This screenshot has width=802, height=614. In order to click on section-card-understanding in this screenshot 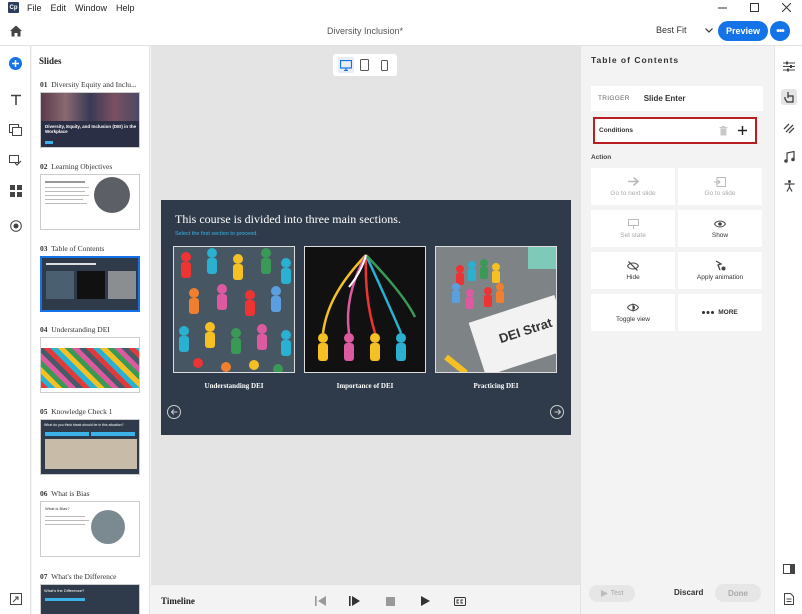, I will do `click(234, 309)`.